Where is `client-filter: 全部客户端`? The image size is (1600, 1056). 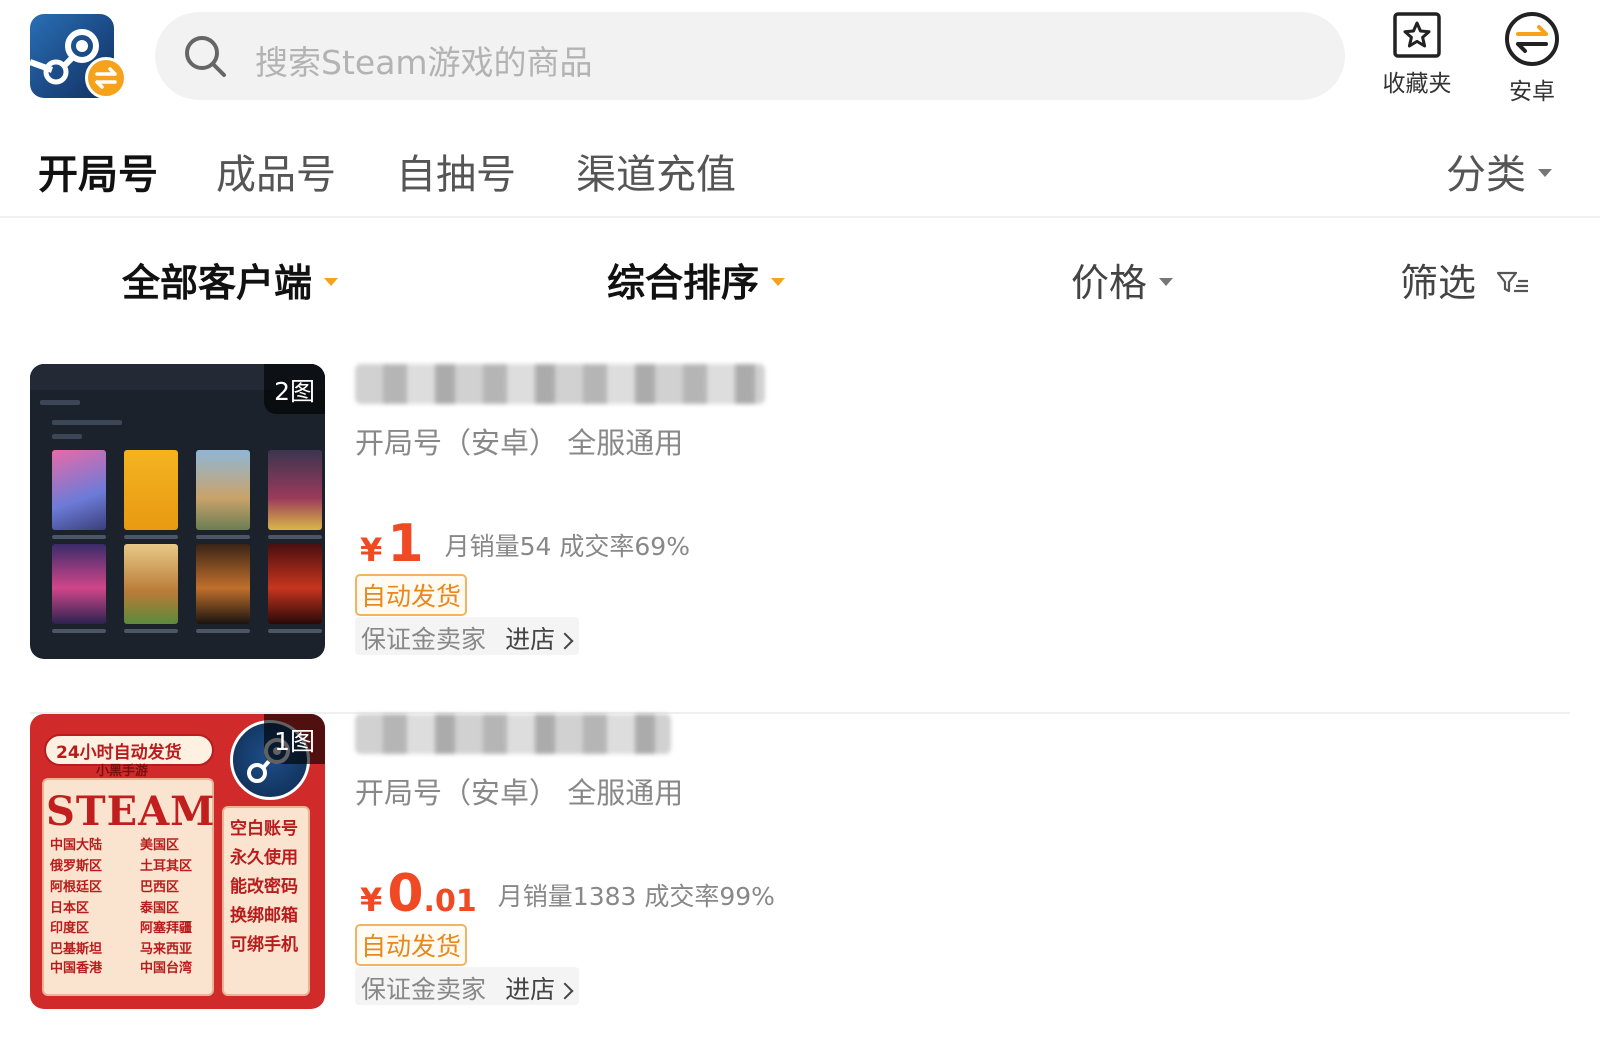 client-filter: 全部客户端 is located at coordinates (230, 279).